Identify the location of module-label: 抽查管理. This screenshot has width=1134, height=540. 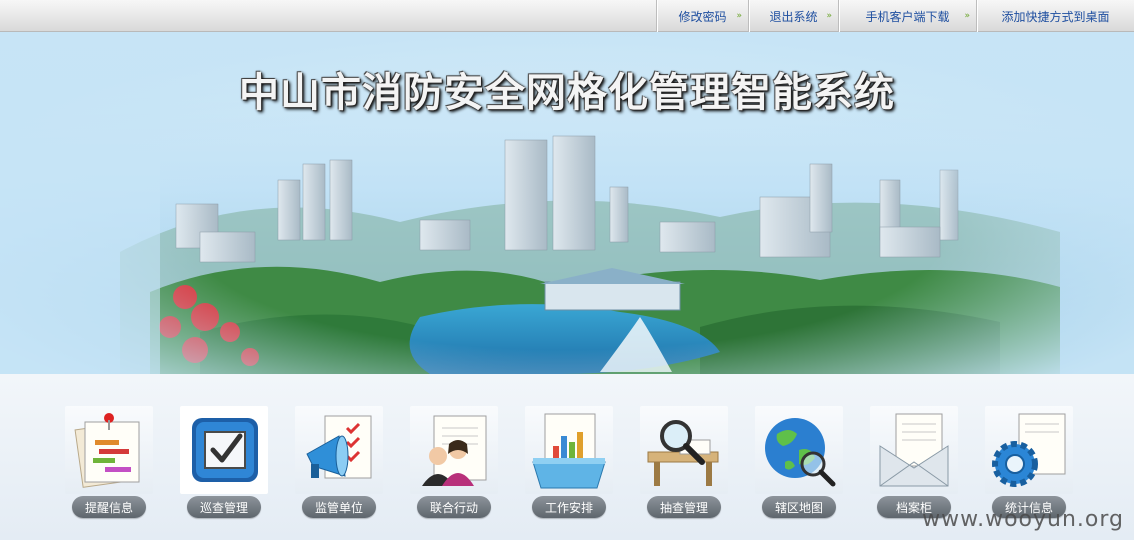
(684, 507).